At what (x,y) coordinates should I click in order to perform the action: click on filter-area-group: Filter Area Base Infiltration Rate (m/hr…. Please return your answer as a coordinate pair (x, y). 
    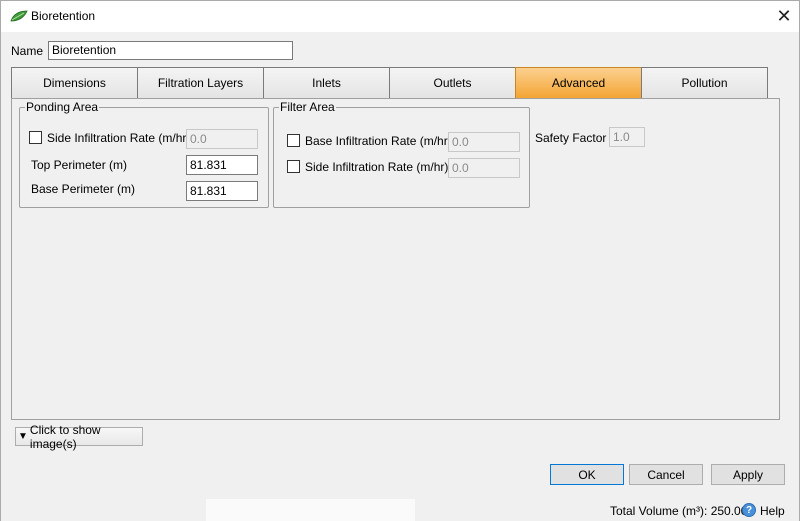
    Looking at the image, I should click on (401, 154).